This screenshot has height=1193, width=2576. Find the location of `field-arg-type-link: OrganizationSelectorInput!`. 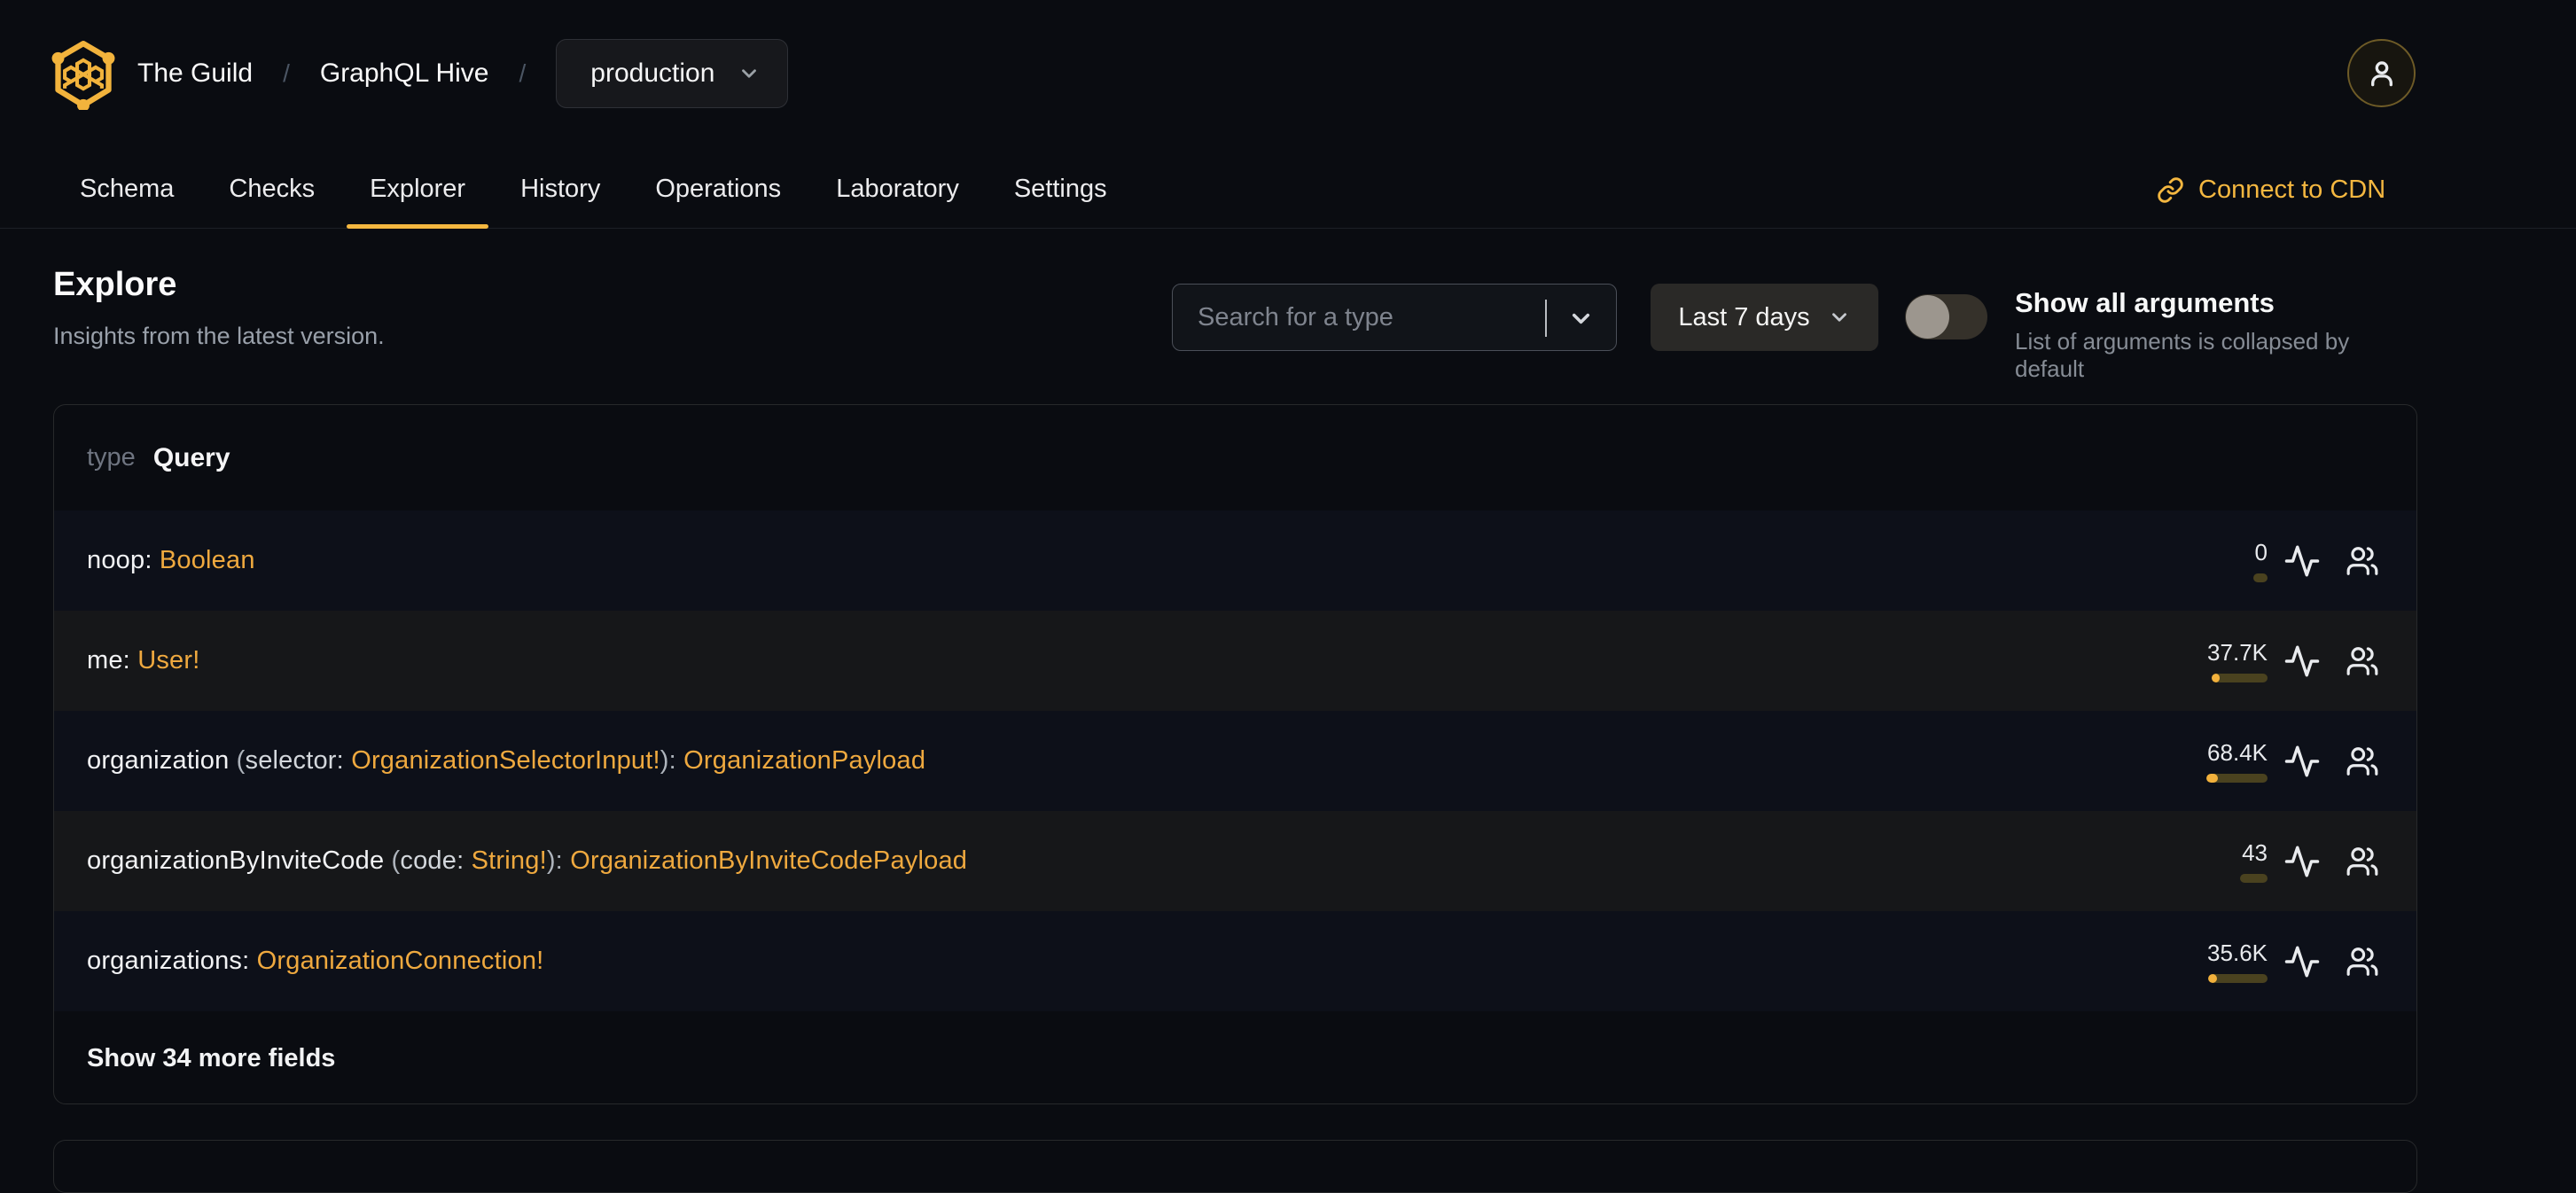

field-arg-type-link: OrganizationSelectorInput! is located at coordinates (505, 760).